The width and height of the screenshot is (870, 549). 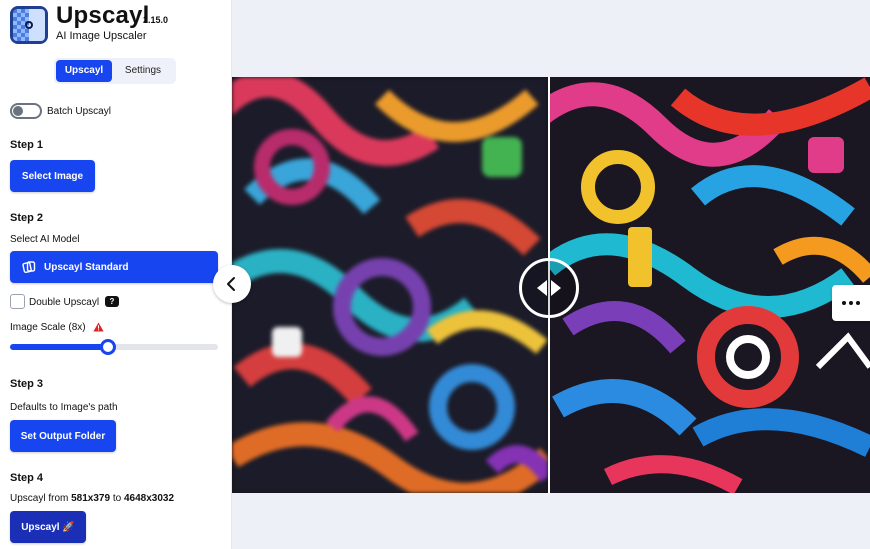 I want to click on output-size: 4648x3032, so click(x=149, y=498).